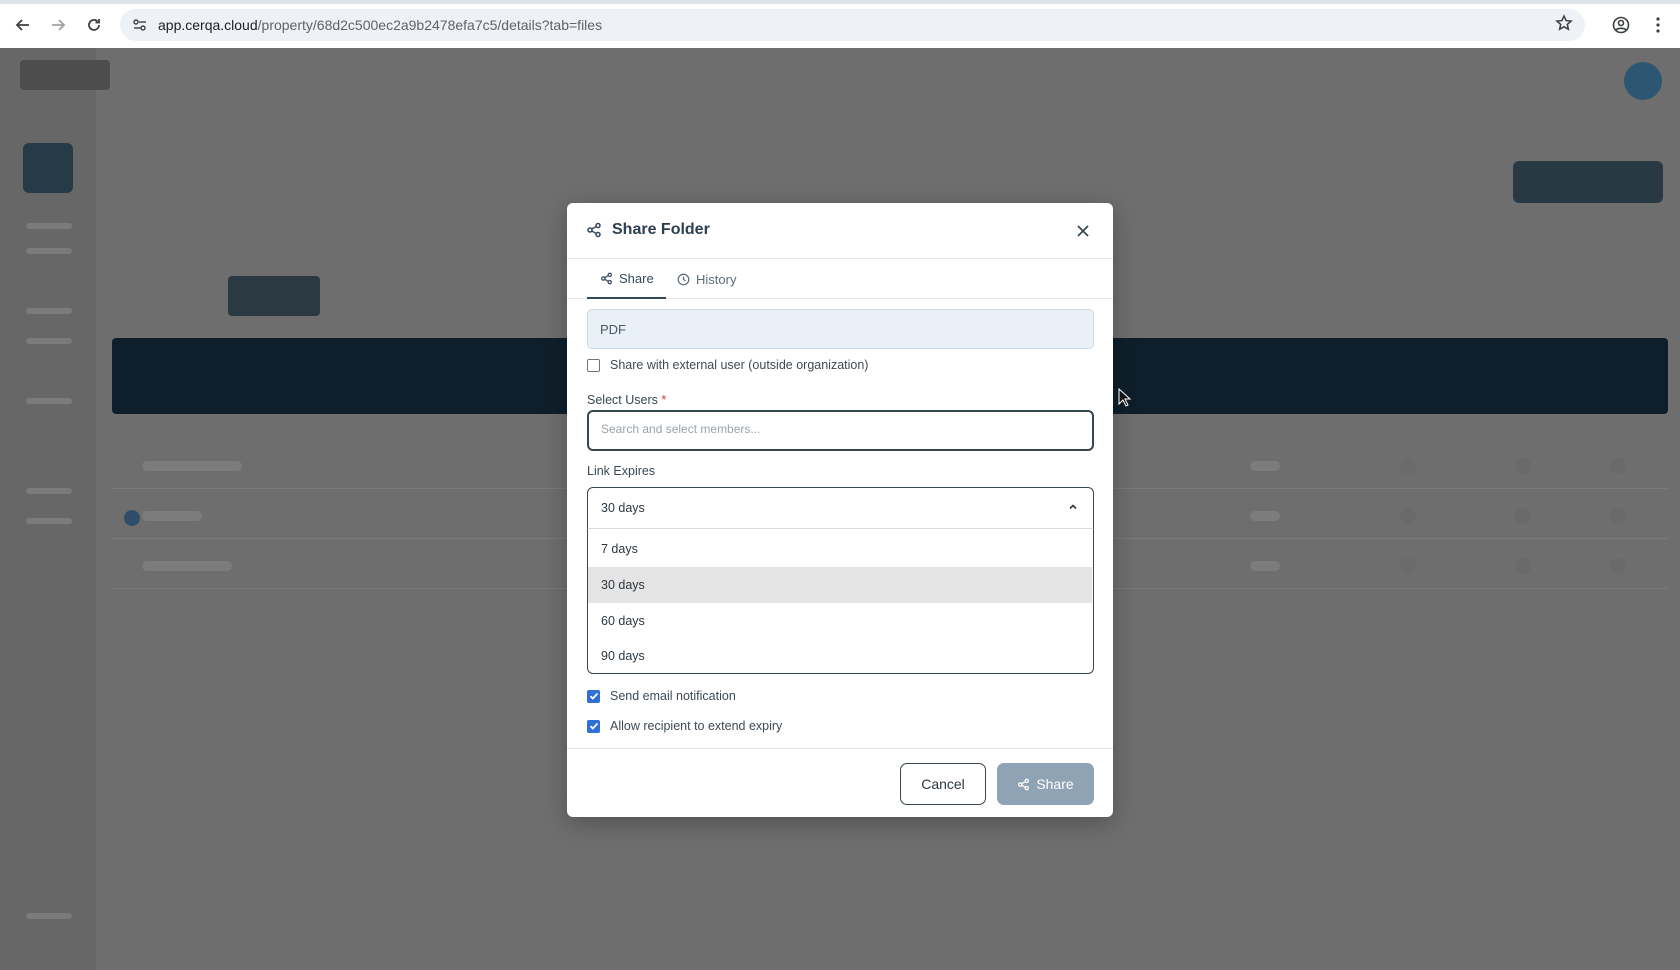  I want to click on sidebar-active-item, so click(48, 168).